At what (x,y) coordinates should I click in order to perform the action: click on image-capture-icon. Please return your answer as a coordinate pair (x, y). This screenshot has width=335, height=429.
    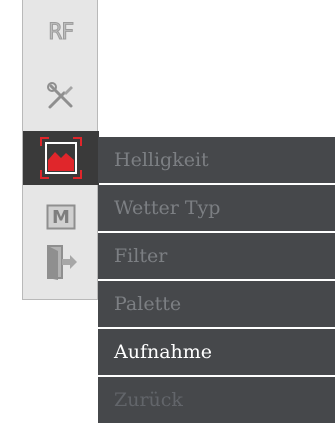
    Looking at the image, I should click on (61, 158).